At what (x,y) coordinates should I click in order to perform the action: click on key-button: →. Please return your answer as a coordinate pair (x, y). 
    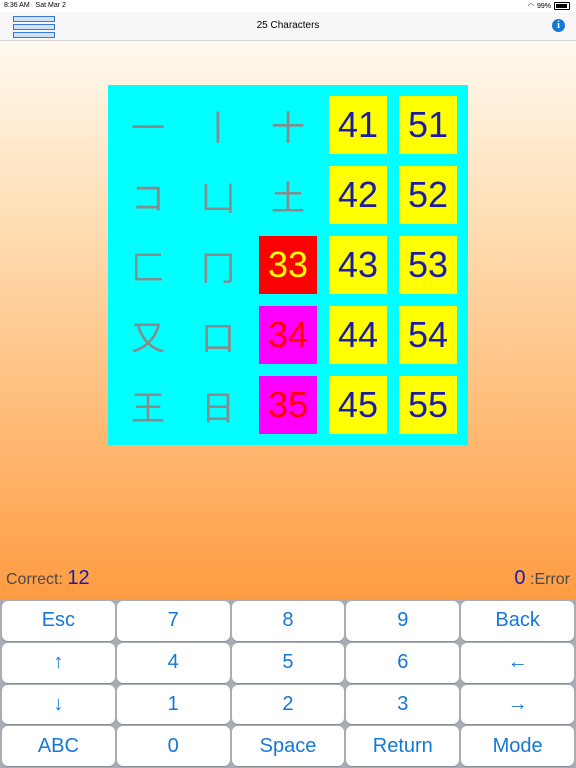
    Looking at the image, I should click on (517, 704).